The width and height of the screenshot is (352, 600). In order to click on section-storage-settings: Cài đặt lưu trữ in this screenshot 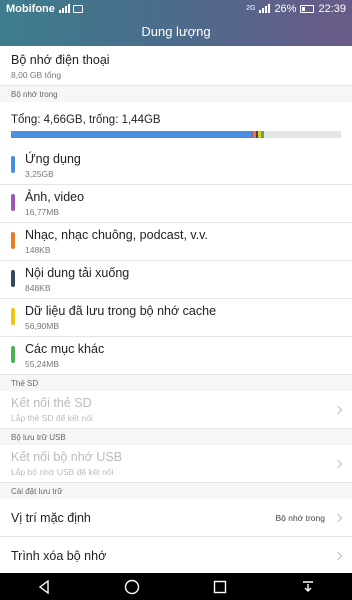, I will do `click(176, 491)`.